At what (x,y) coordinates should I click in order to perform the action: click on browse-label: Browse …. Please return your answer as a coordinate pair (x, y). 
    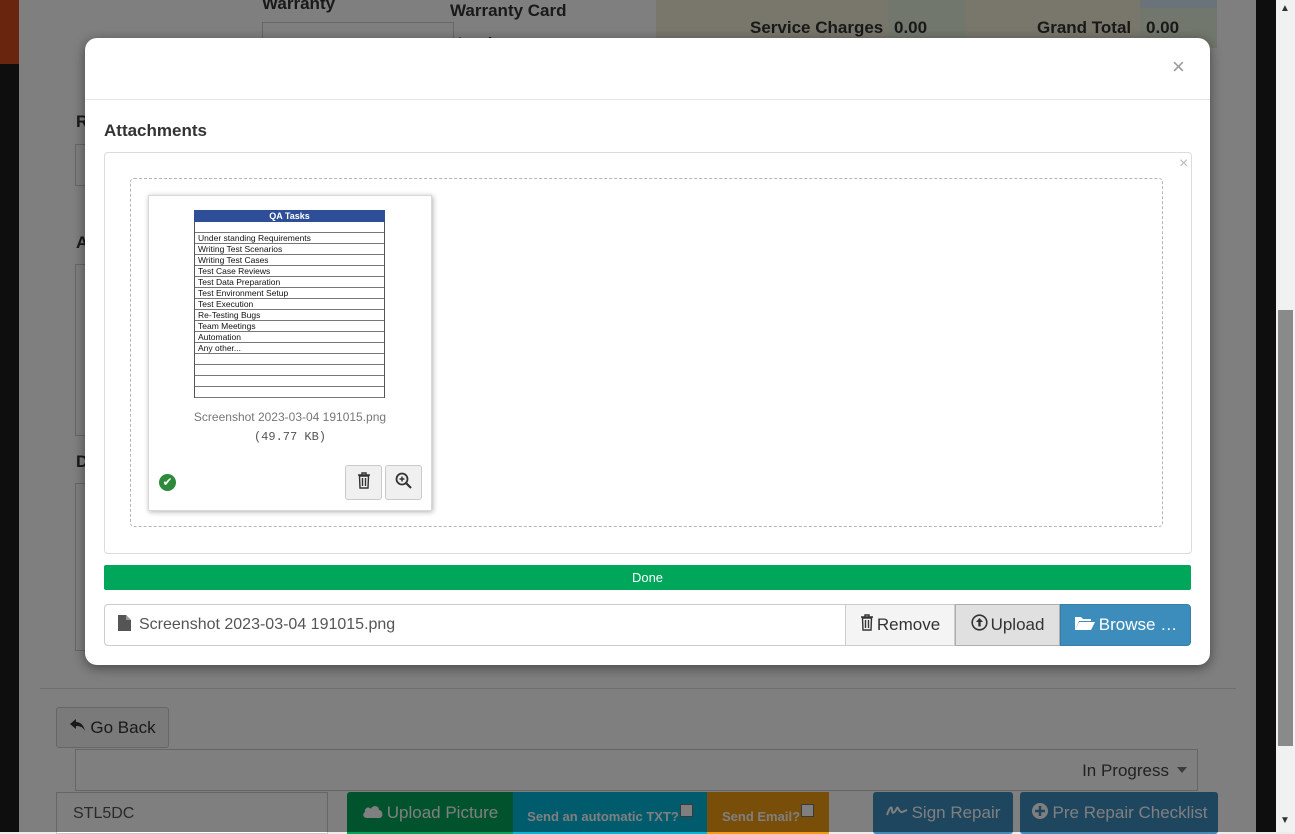
    Looking at the image, I should click on (1138, 624).